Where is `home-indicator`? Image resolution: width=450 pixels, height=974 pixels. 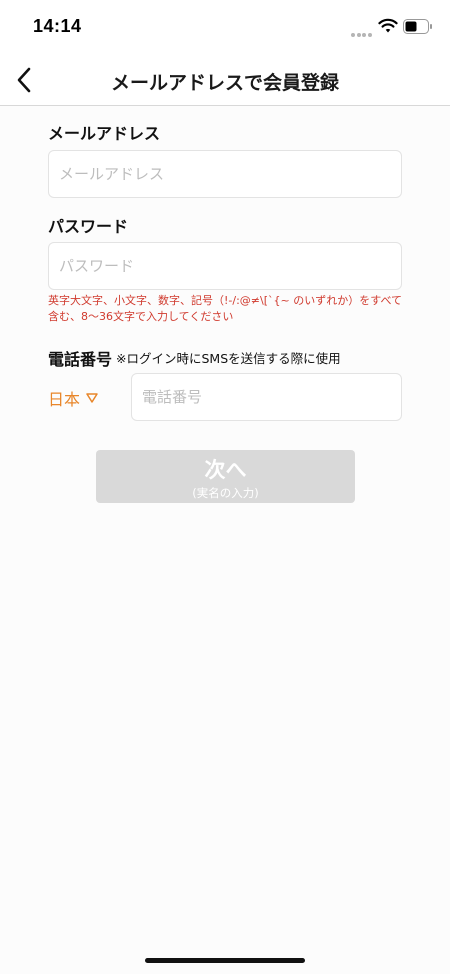
home-indicator is located at coordinates (225, 960).